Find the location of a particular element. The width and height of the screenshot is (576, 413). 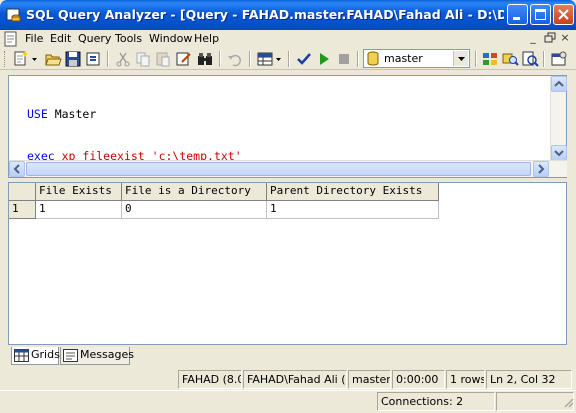

save-icon is located at coordinates (73, 59).